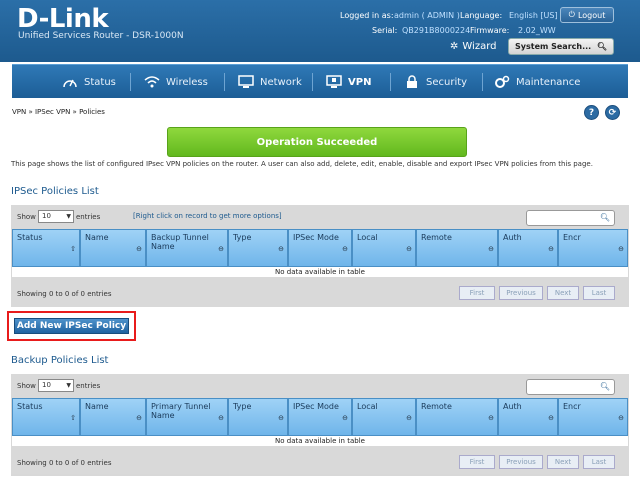 This screenshot has height=479, width=640. Describe the element at coordinates (533, 15) in the screenshot. I see `language-select: English [US]` at that location.